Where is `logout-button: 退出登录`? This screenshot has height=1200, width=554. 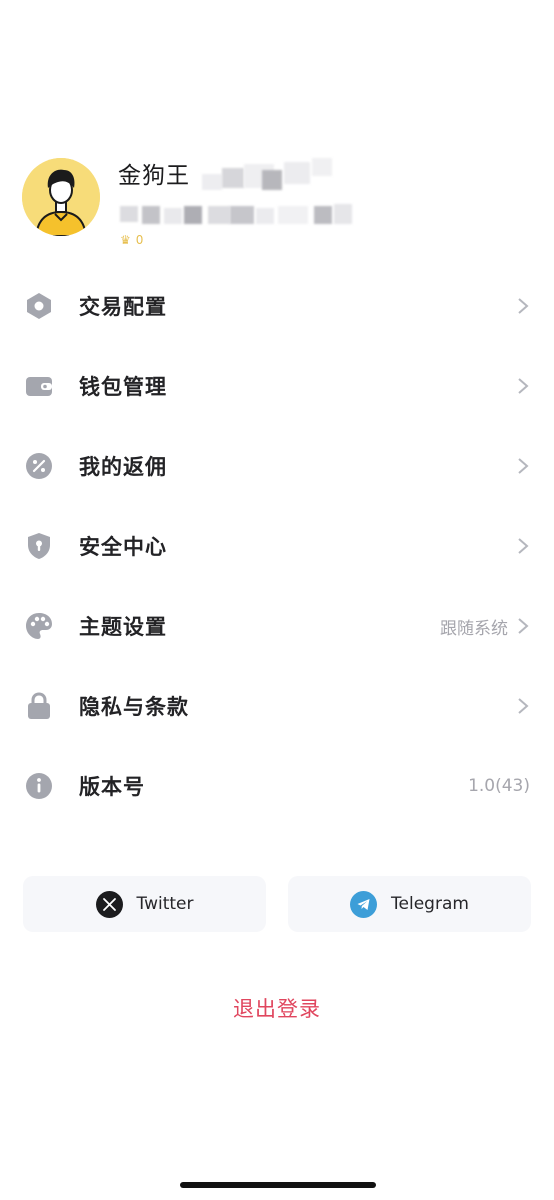
logout-button: 退出登录 is located at coordinates (277, 1008).